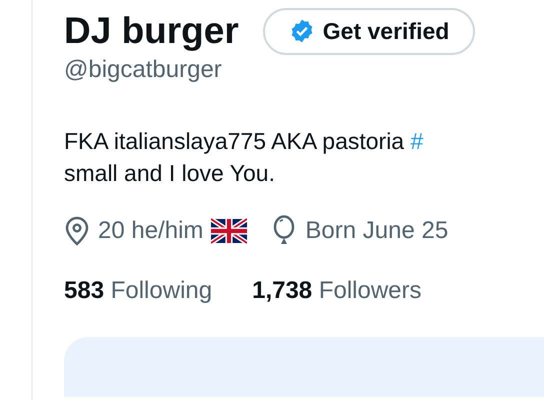 This screenshot has height=400, width=544. What do you see at coordinates (369, 31) in the screenshot?
I see `get-verified-button: Get verified` at bounding box center [369, 31].